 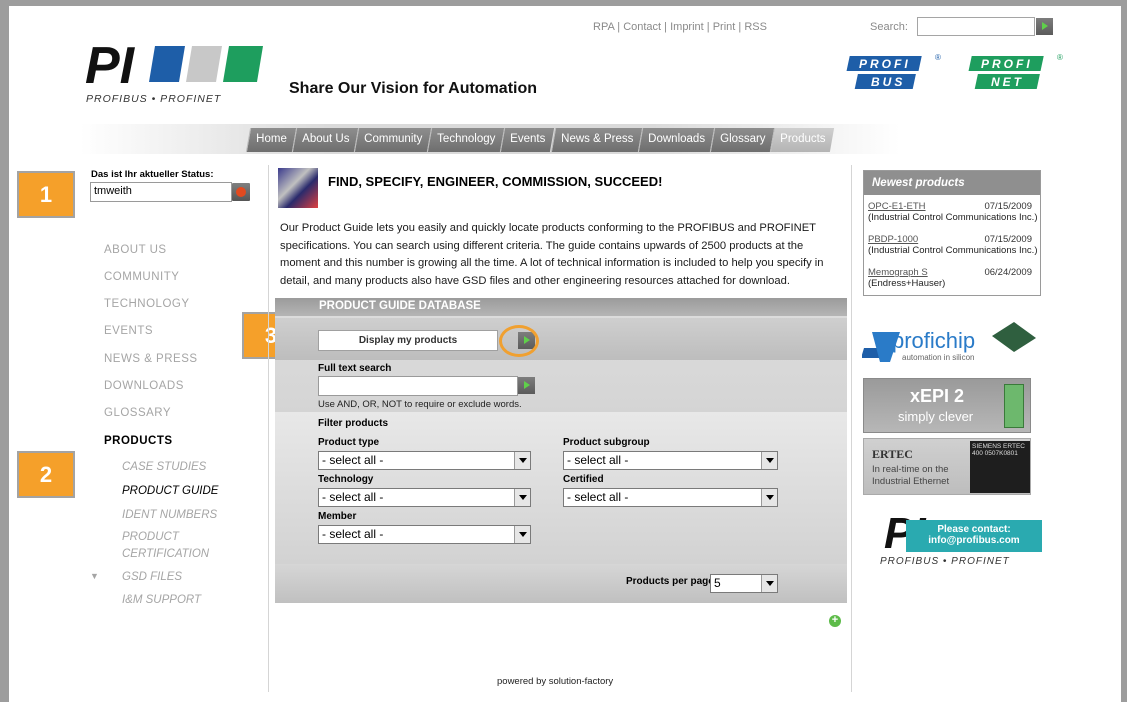 I want to click on sidebar-item-glossary: GLOSSARY, so click(x=137, y=413).